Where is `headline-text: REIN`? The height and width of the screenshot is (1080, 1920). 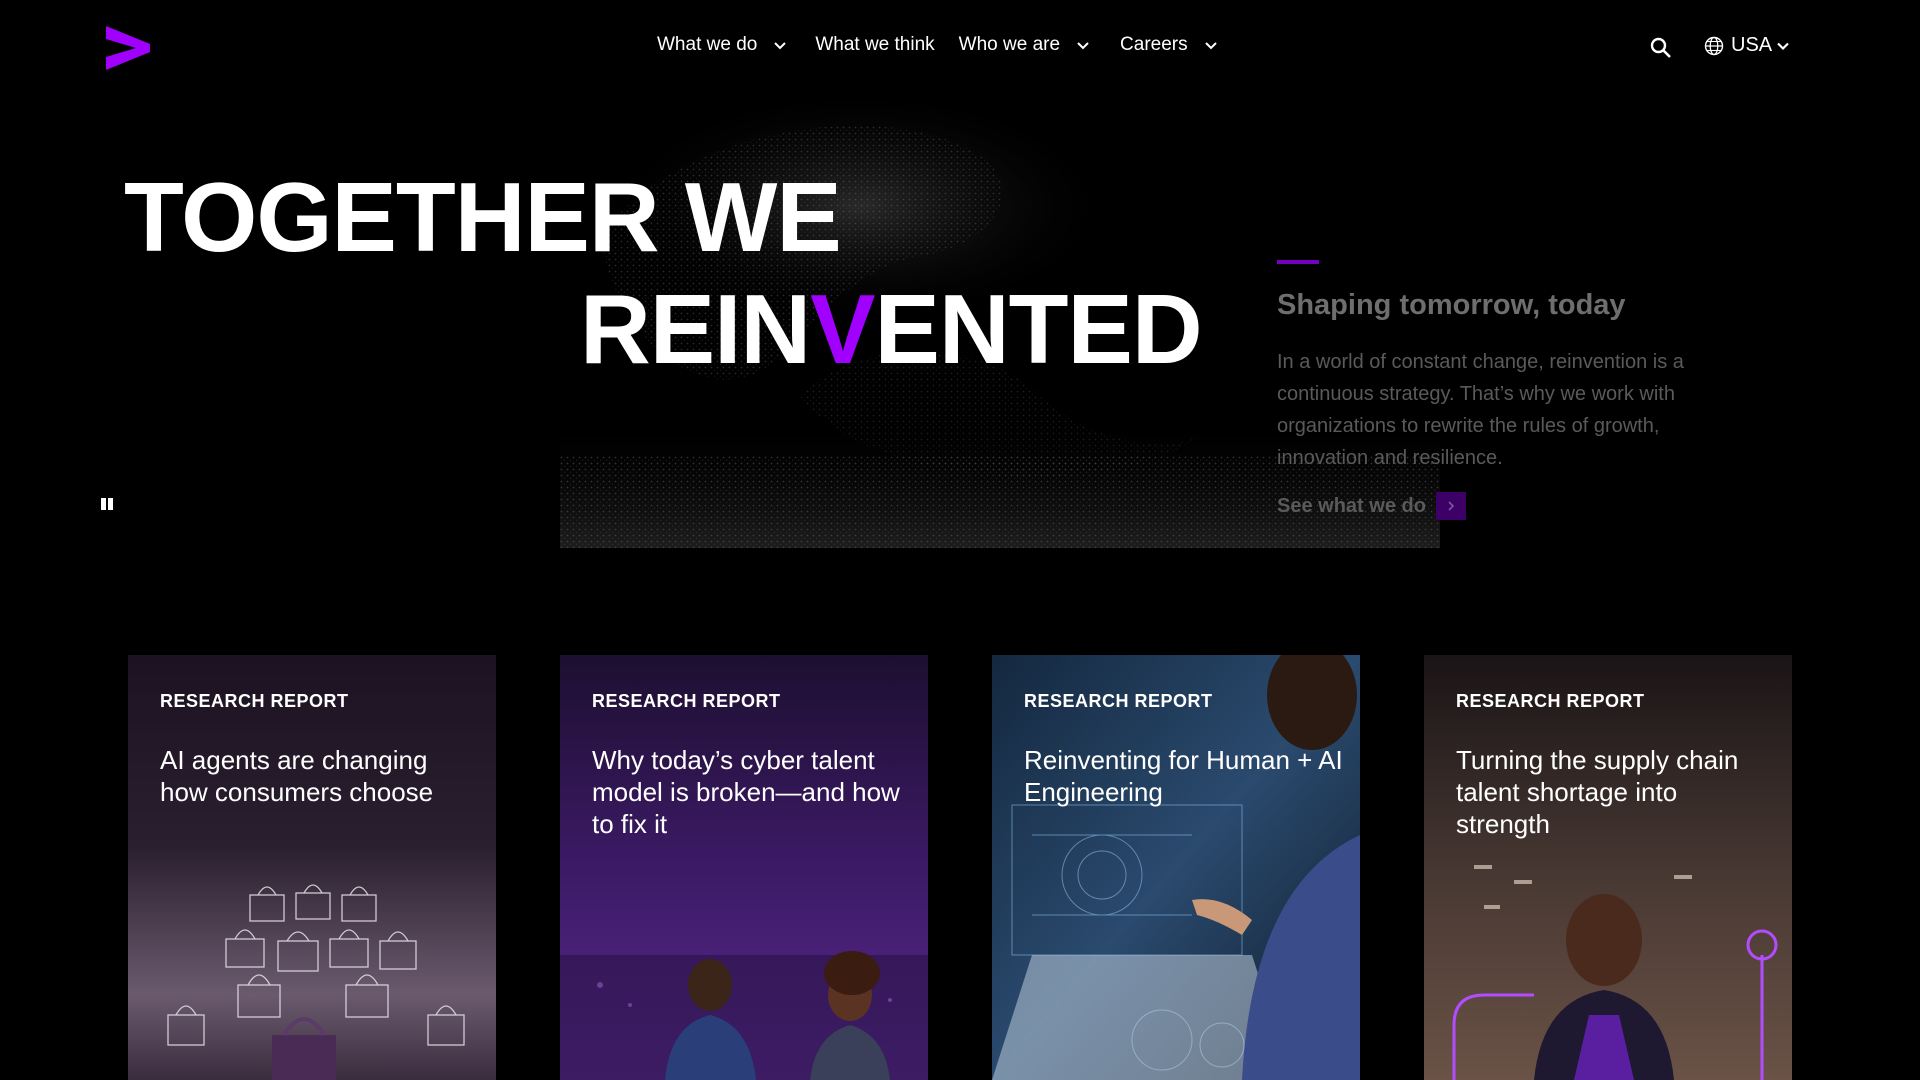 headline-text: REIN is located at coordinates (695, 329).